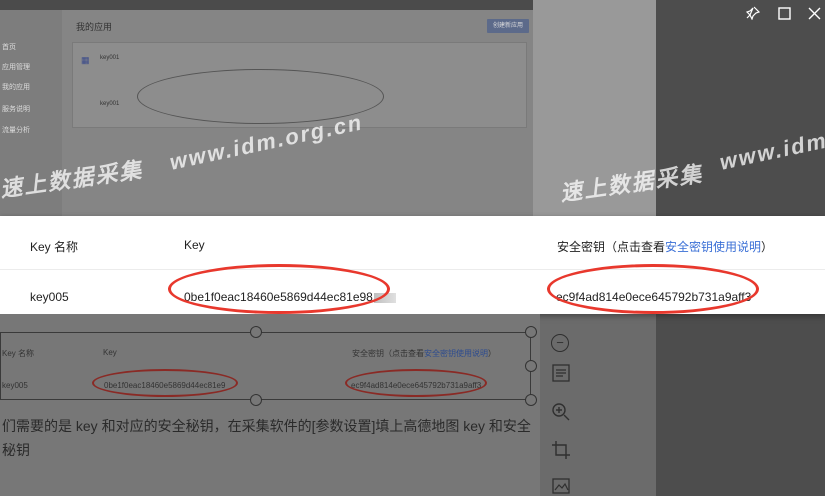 This screenshot has width=825, height=496. I want to click on sidebar-item: 流量分析, so click(16, 130).